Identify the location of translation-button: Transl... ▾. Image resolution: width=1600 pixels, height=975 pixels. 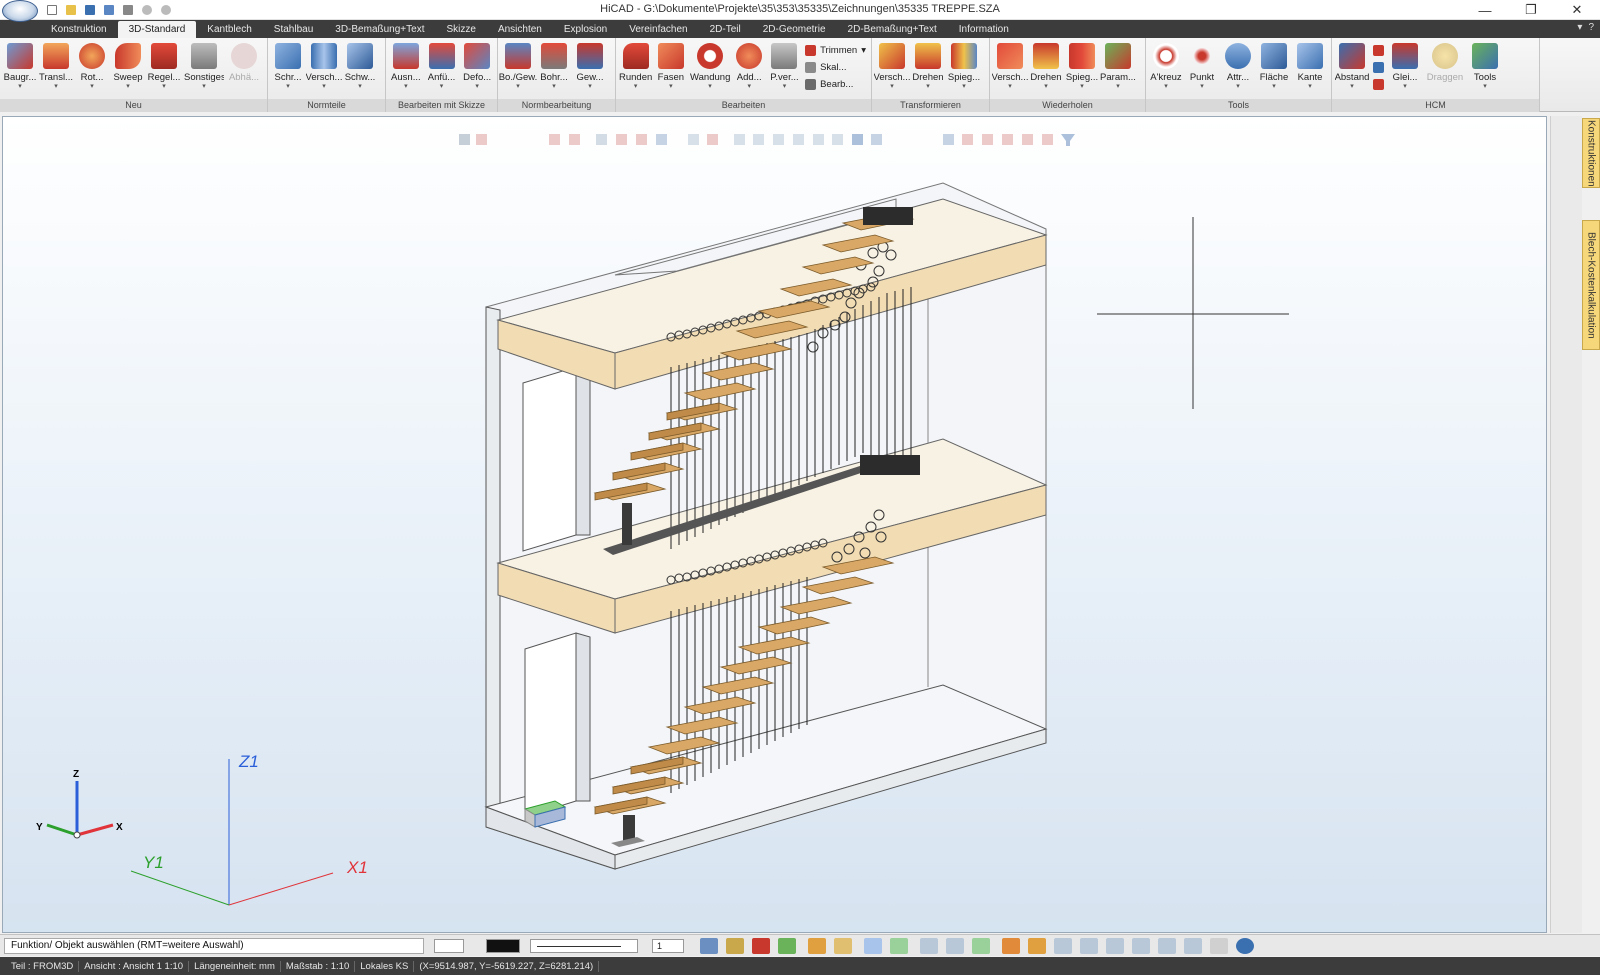
(56, 69).